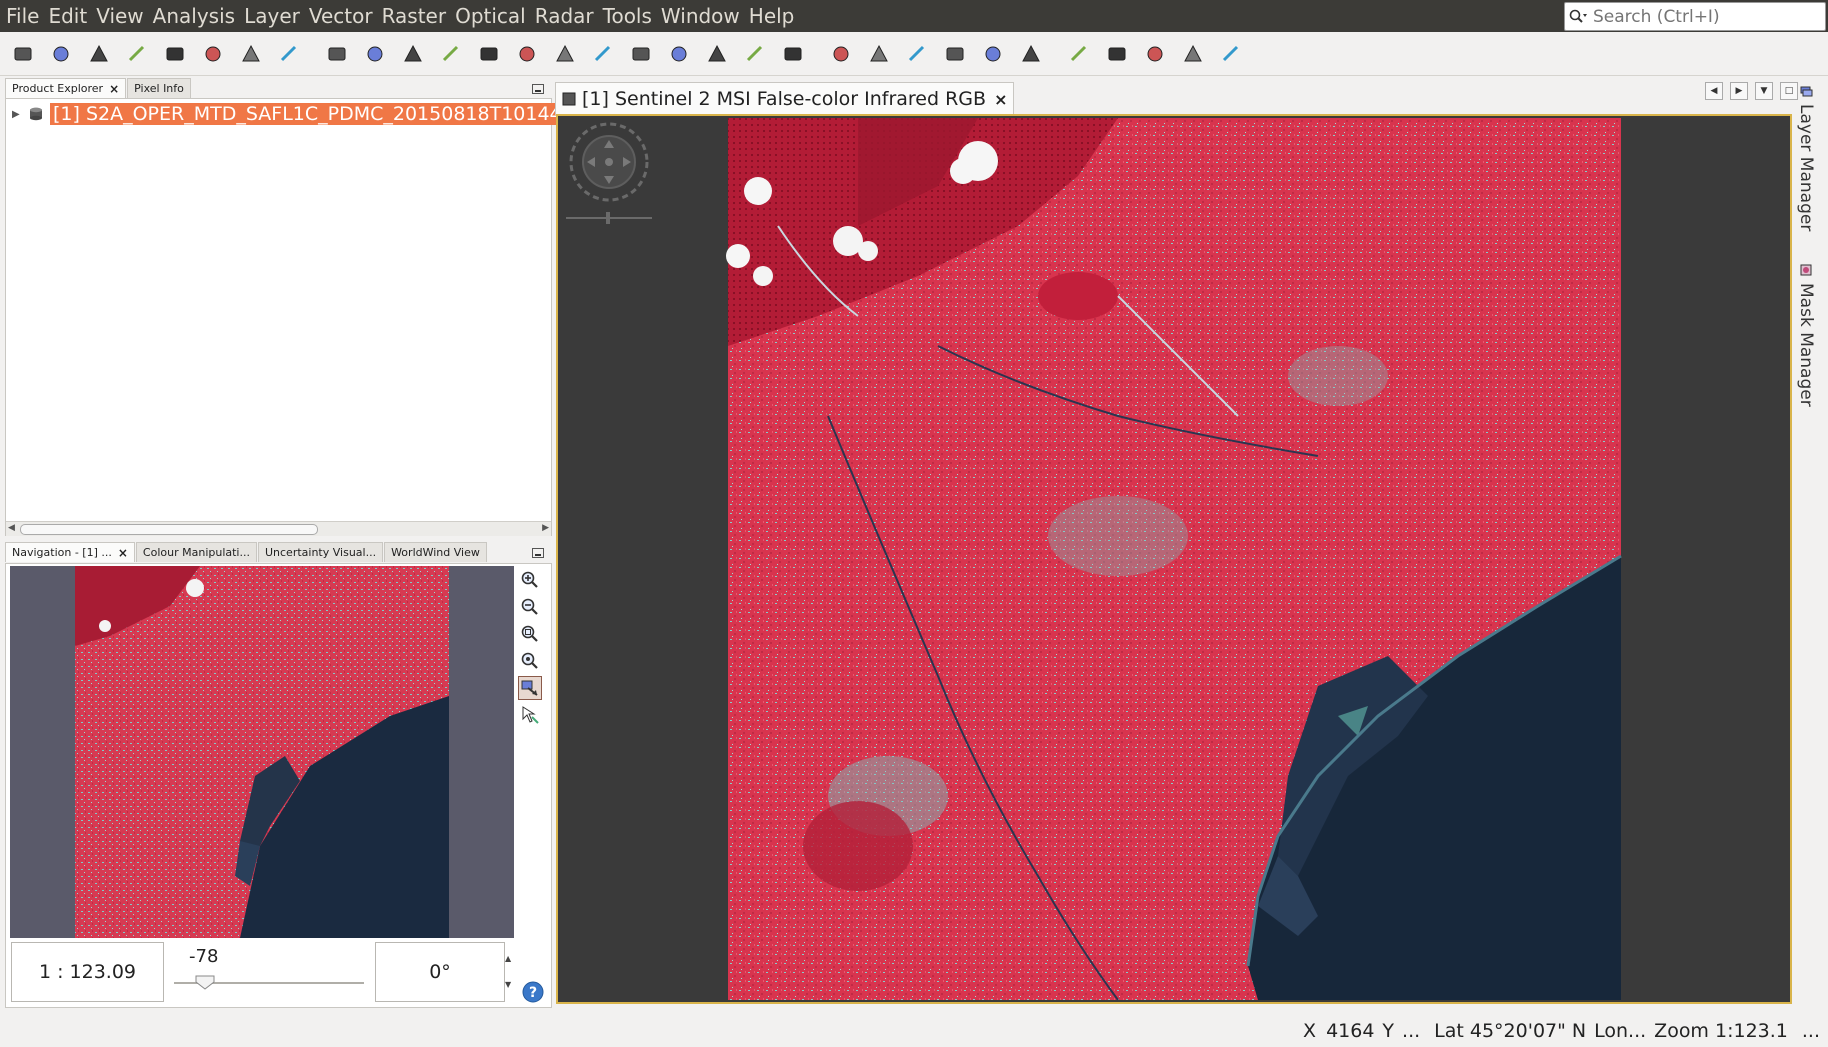  I want to click on open-product-icon, so click(23, 54).